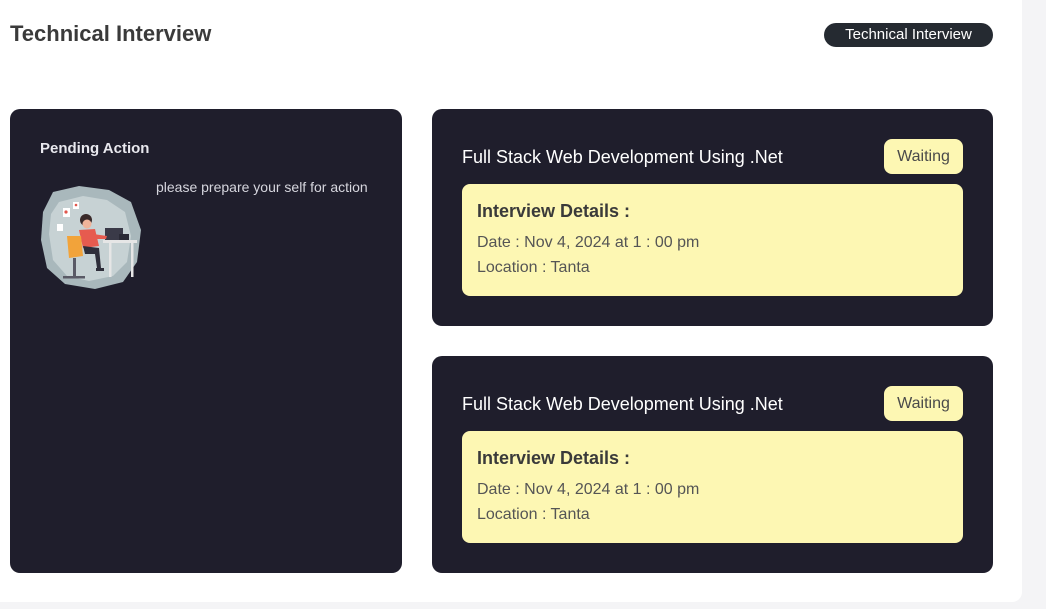 This screenshot has height=609, width=1046. What do you see at coordinates (95, 148) in the screenshot?
I see `pending-action-title: Pending Action` at bounding box center [95, 148].